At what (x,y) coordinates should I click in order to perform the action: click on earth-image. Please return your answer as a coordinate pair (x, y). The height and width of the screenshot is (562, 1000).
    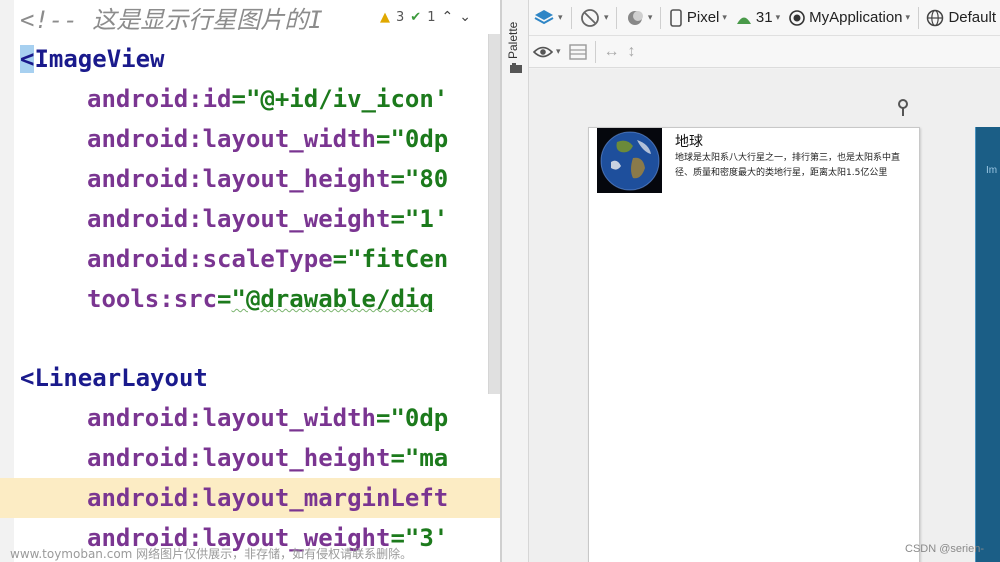
    Looking at the image, I should click on (629, 160).